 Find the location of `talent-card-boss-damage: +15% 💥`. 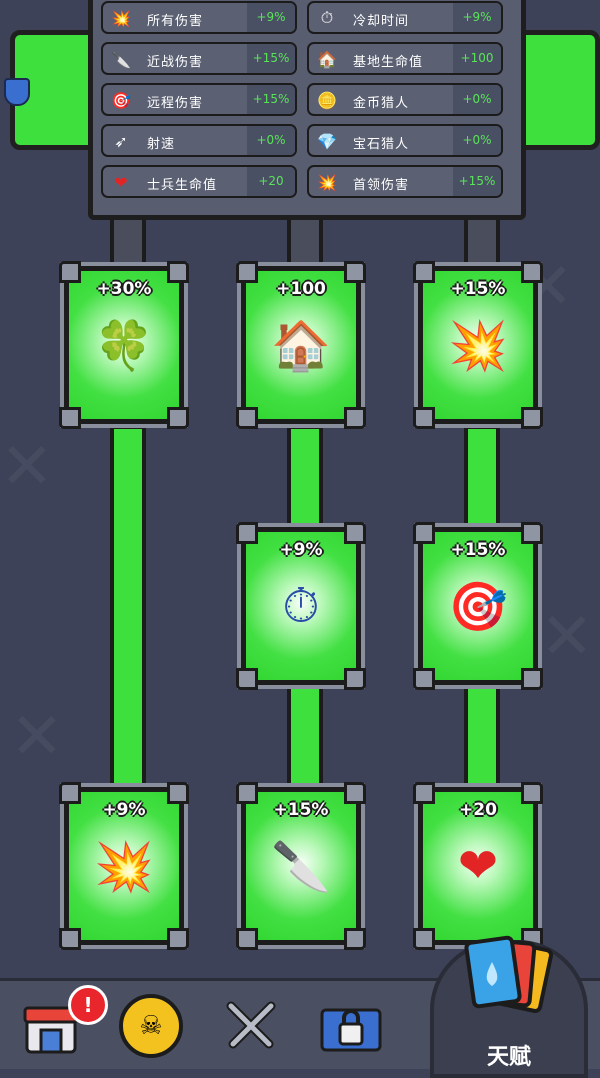

talent-card-boss-damage: +15% 💥 is located at coordinates (478, 345).